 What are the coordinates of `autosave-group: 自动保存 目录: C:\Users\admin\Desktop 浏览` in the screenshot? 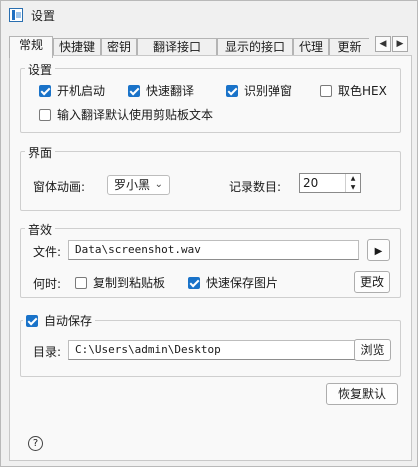 It's located at (210, 344).